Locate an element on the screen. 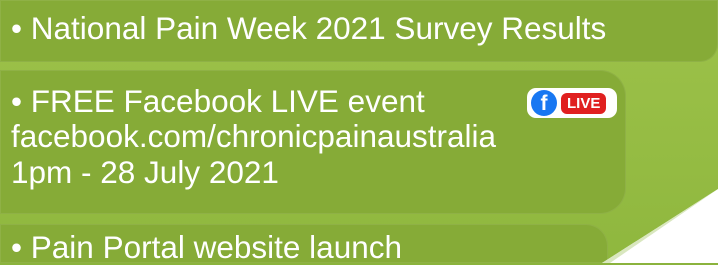 The image size is (718, 265). page-curl-decoration is located at coordinates (660, 226).